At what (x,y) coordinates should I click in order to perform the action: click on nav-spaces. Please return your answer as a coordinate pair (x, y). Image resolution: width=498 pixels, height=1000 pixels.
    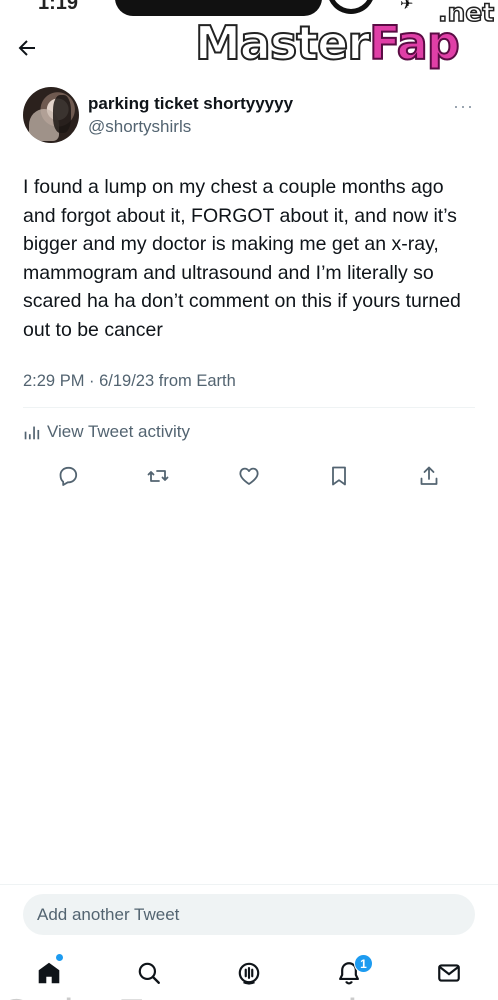
    Looking at the image, I should click on (249, 973).